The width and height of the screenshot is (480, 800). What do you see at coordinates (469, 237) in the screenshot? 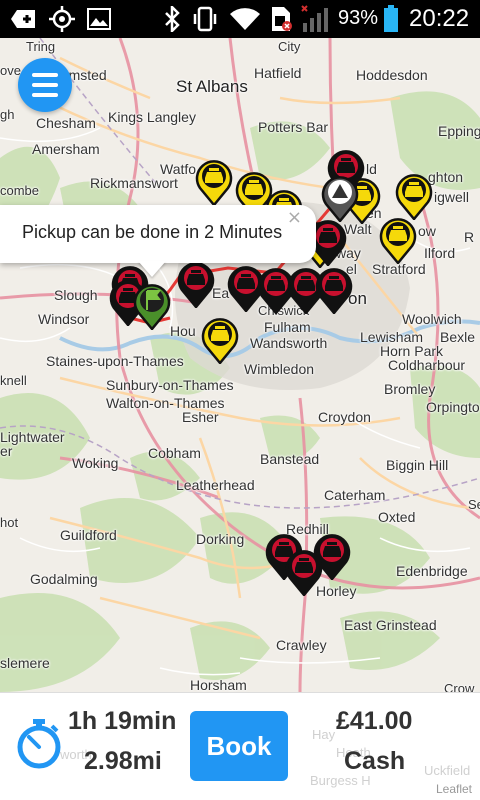
I see `place-label: R` at bounding box center [469, 237].